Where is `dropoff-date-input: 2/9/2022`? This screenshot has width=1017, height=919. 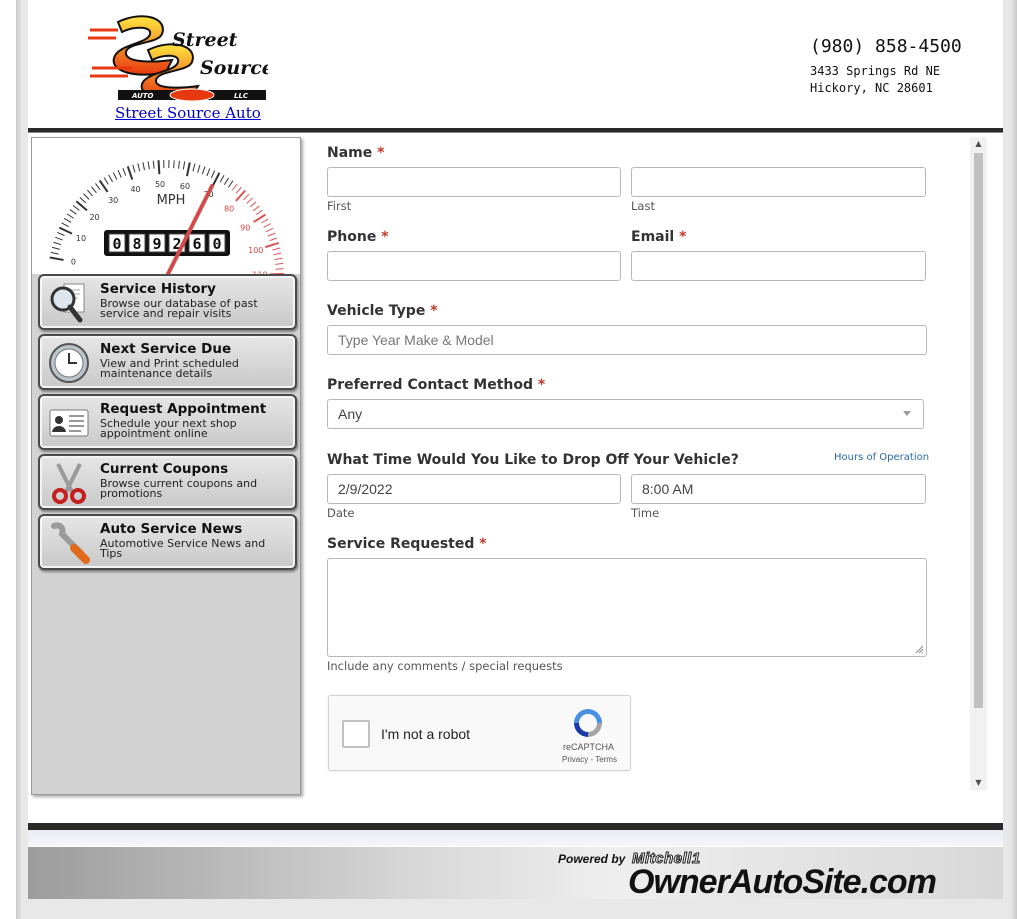 dropoff-date-input: 2/9/2022 is located at coordinates (474, 489).